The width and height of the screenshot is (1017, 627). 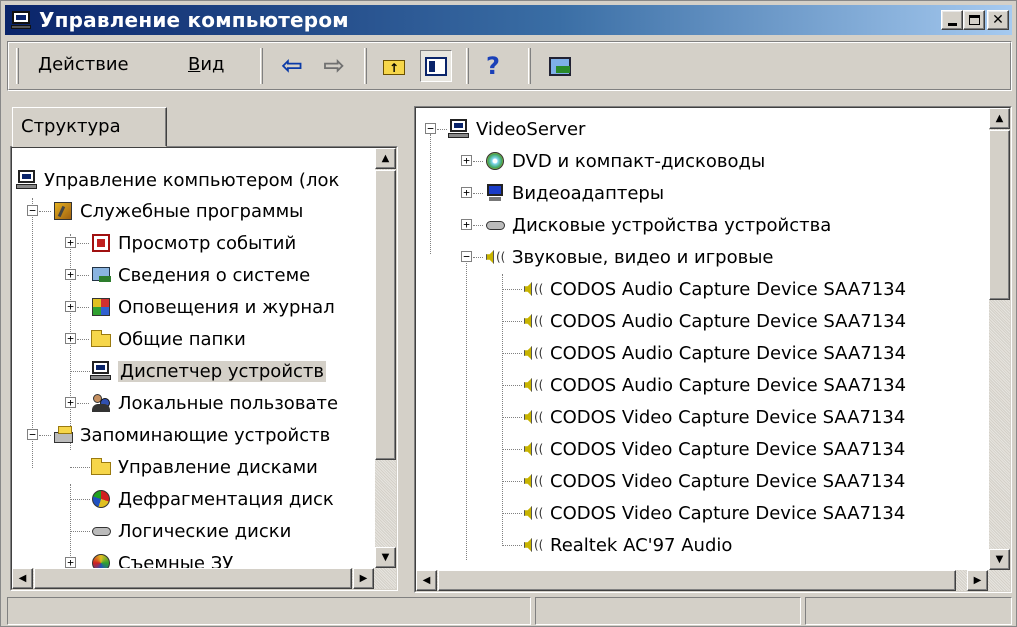 What do you see at coordinates (588, 193) in the screenshot?
I see `device-category-label: Видеоадаптеры` at bounding box center [588, 193].